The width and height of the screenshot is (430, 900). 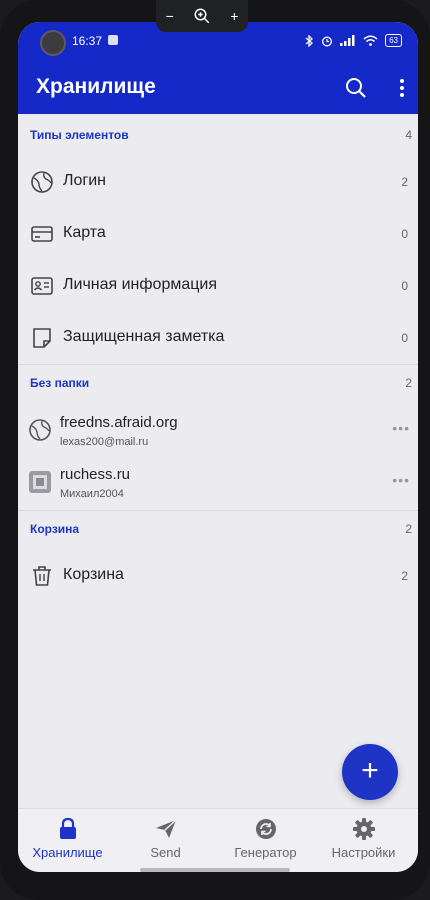 What do you see at coordinates (218, 182) in the screenshot?
I see `type-row-login: Логин 2` at bounding box center [218, 182].